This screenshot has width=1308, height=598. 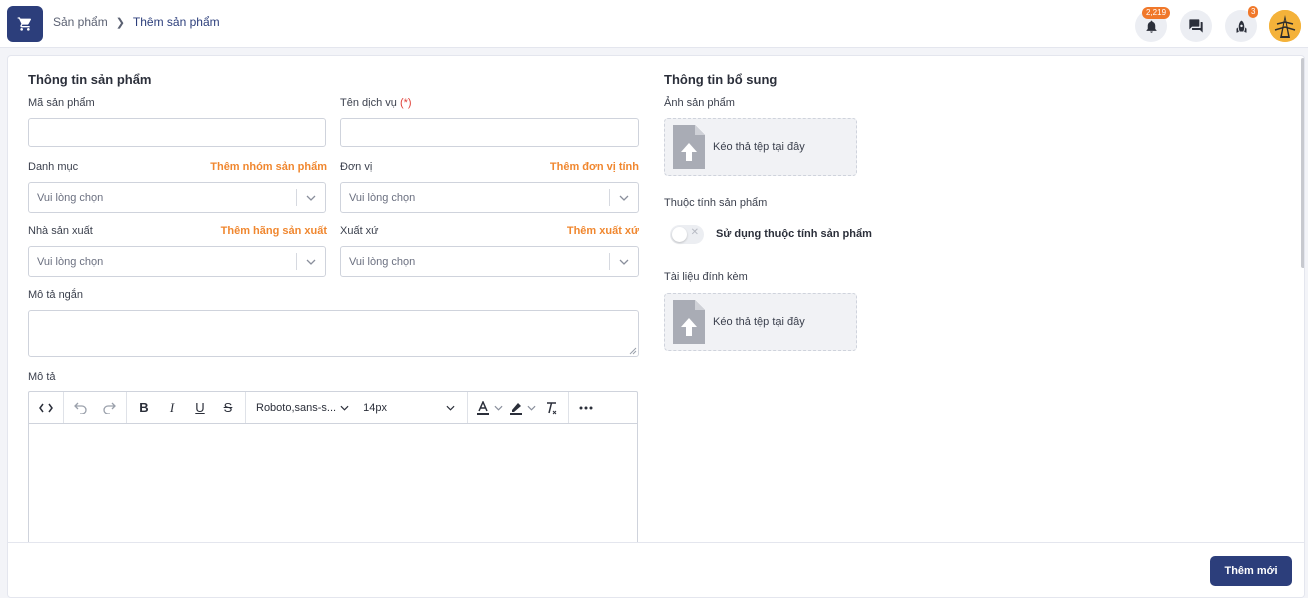 I want to click on chevron-right-icon: ❯, so click(x=120, y=22).